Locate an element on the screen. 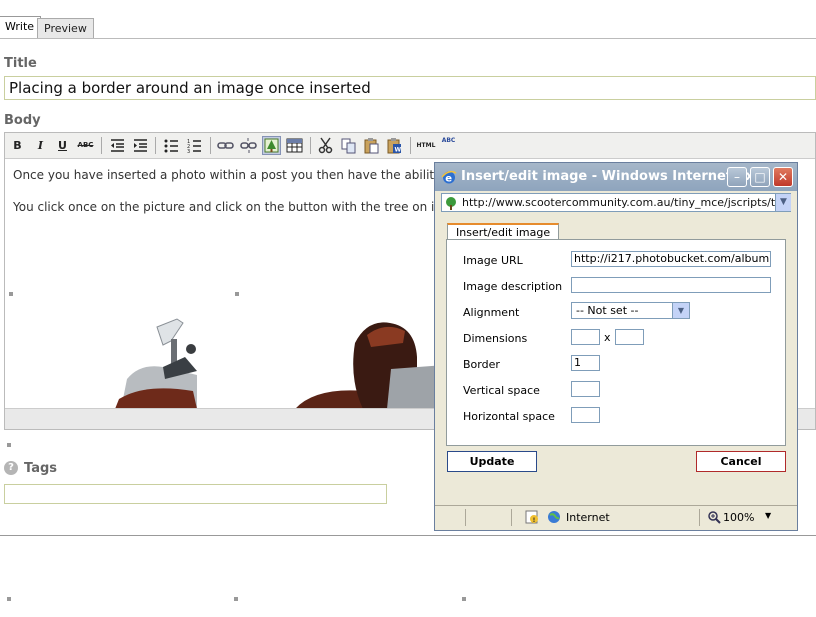 This screenshot has height=617, width=816. protected-mode-icon: ! is located at coordinates (532, 517).